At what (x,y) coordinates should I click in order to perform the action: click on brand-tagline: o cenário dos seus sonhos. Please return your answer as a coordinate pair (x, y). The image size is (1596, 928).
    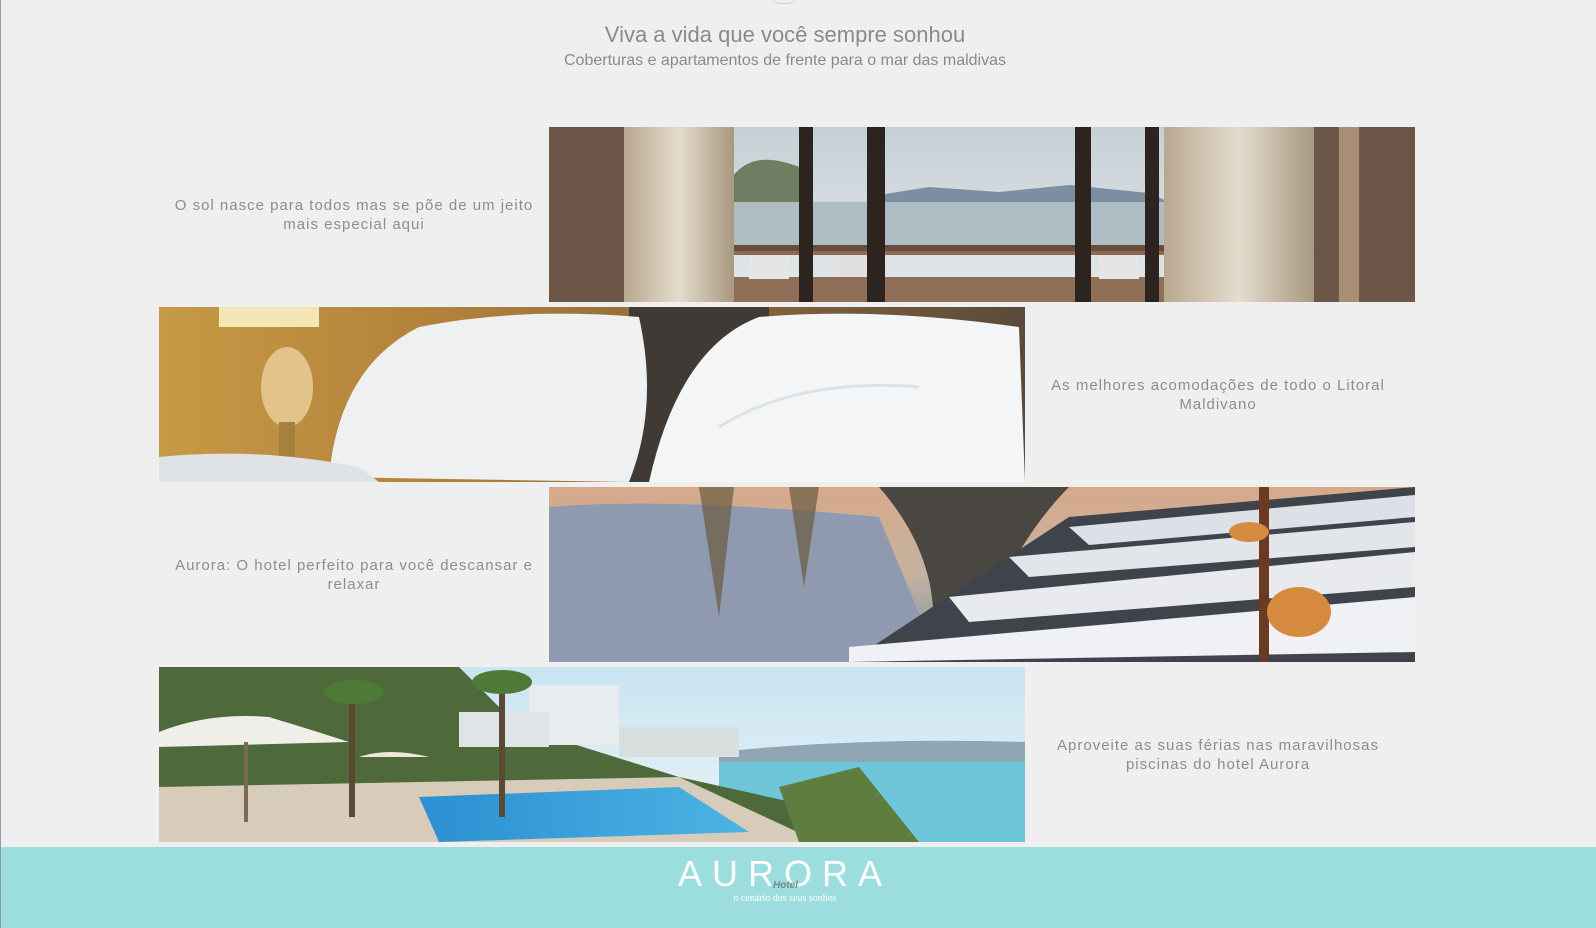
    Looking at the image, I should click on (785, 898).